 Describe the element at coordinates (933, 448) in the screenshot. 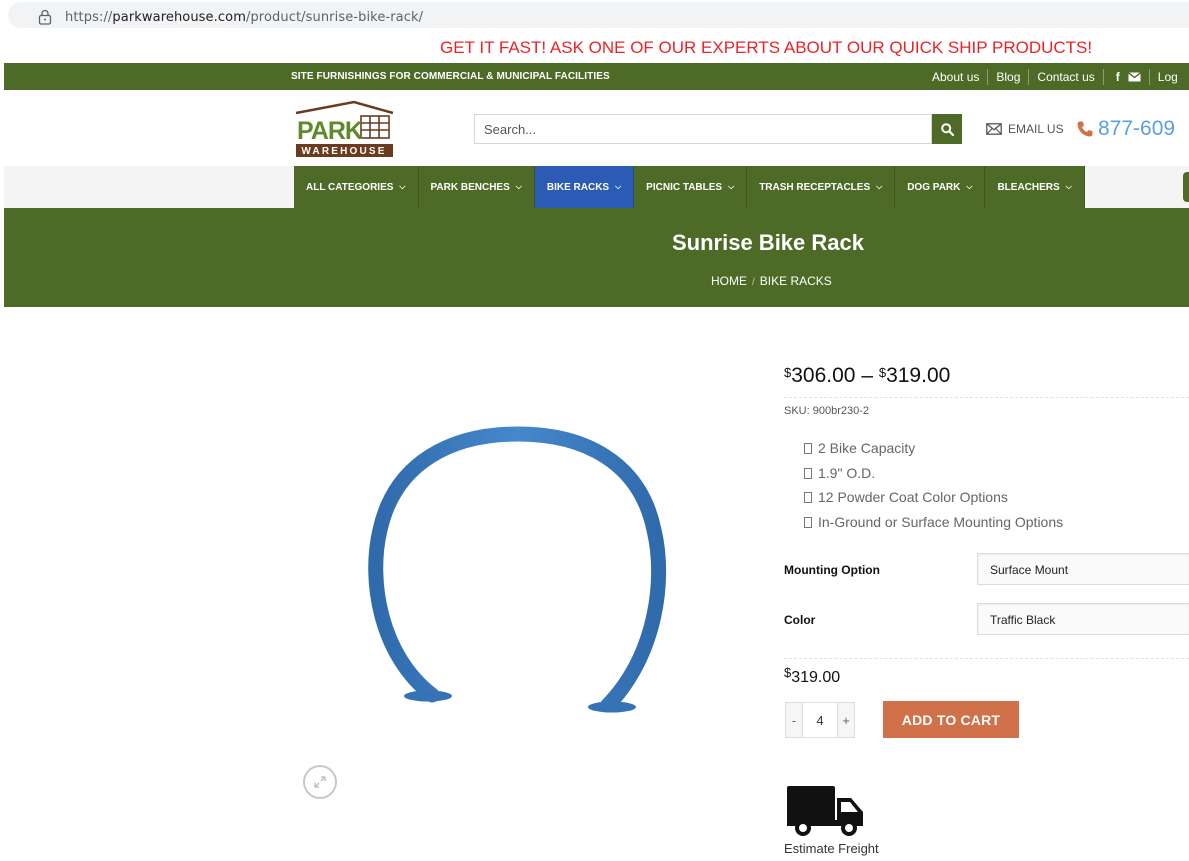

I see `list-item: 2 Bike Capacity` at that location.